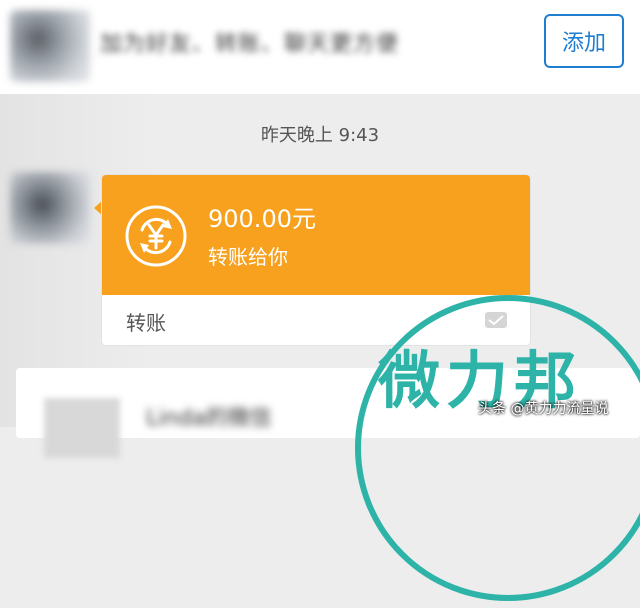  Describe the element at coordinates (248, 257) in the screenshot. I see `transfer-description: 转账给你` at that location.